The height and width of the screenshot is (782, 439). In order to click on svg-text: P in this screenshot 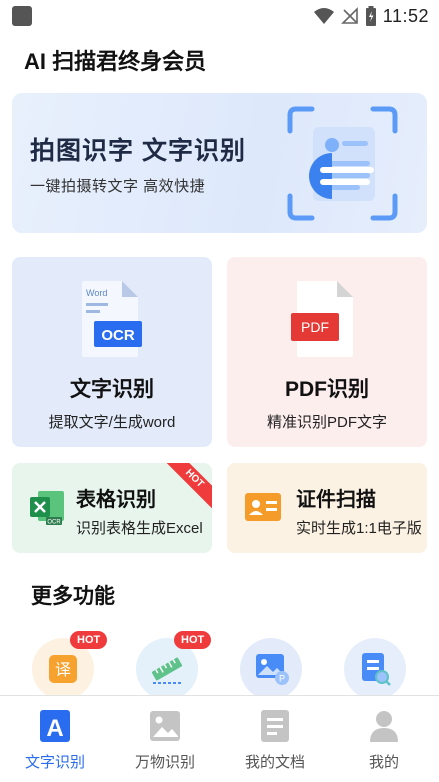, I will do `click(282, 679)`.